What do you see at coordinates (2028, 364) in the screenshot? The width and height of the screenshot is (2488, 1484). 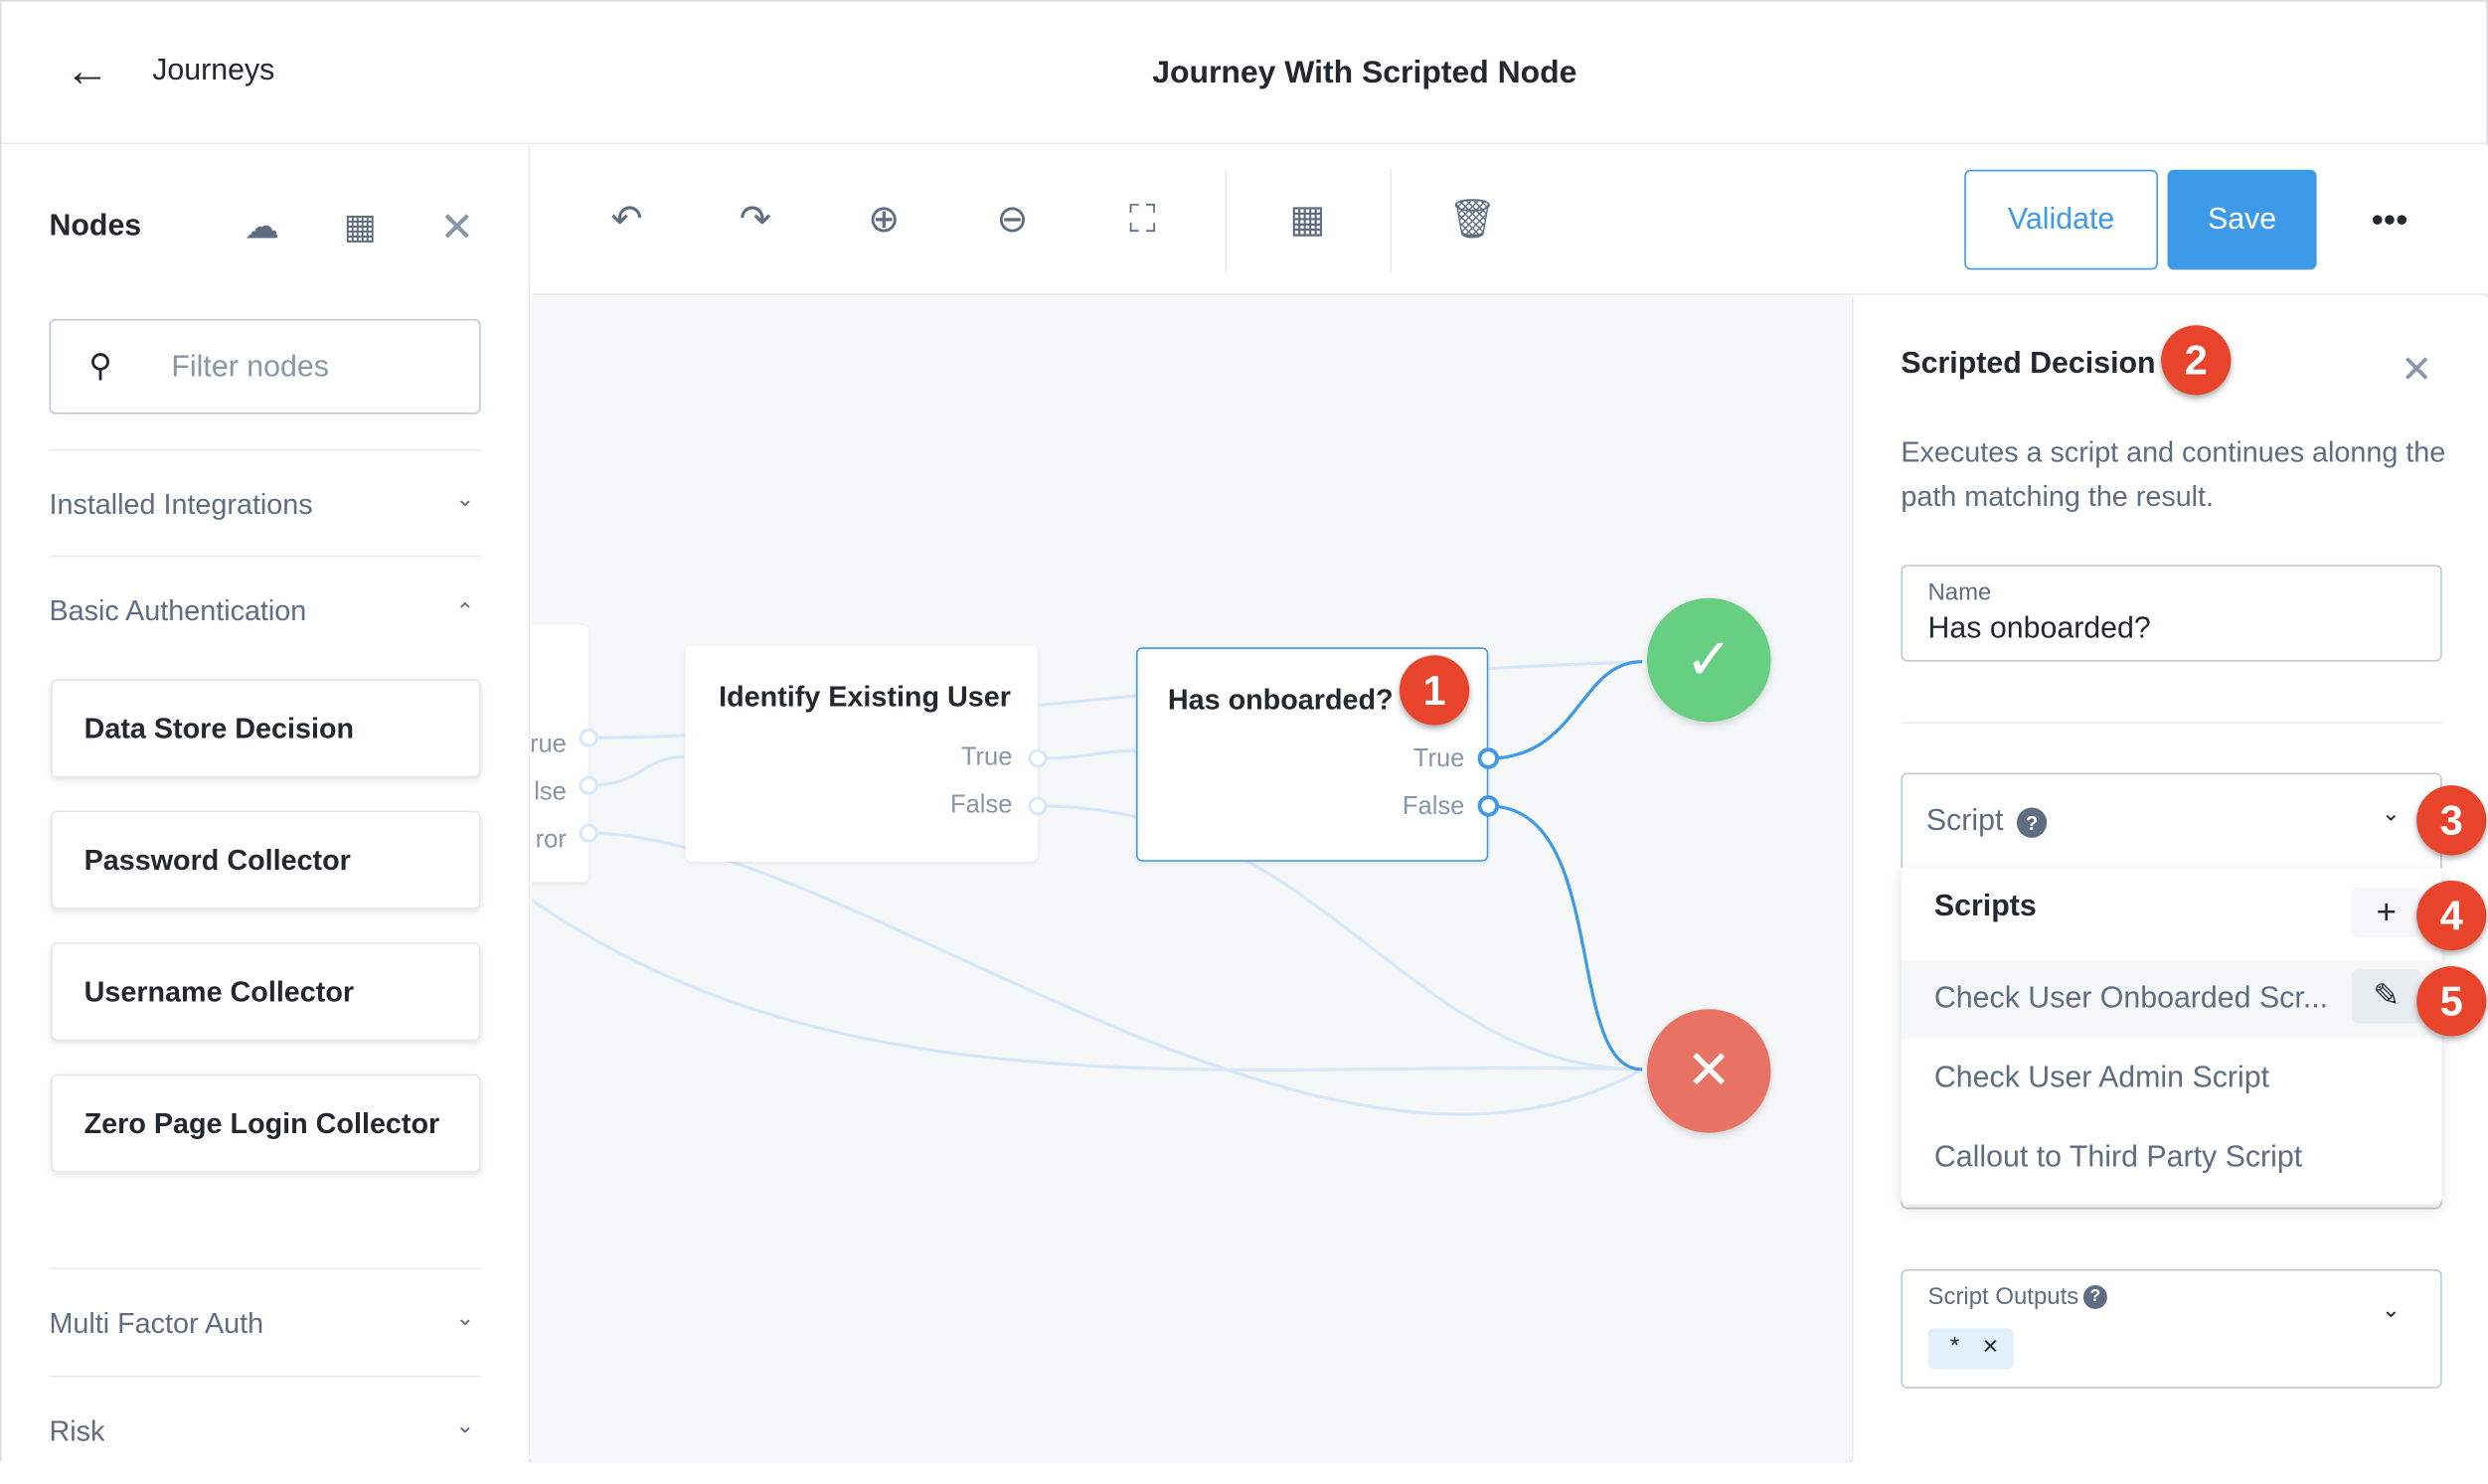 I see `panel-title: Scripted Decision` at bounding box center [2028, 364].